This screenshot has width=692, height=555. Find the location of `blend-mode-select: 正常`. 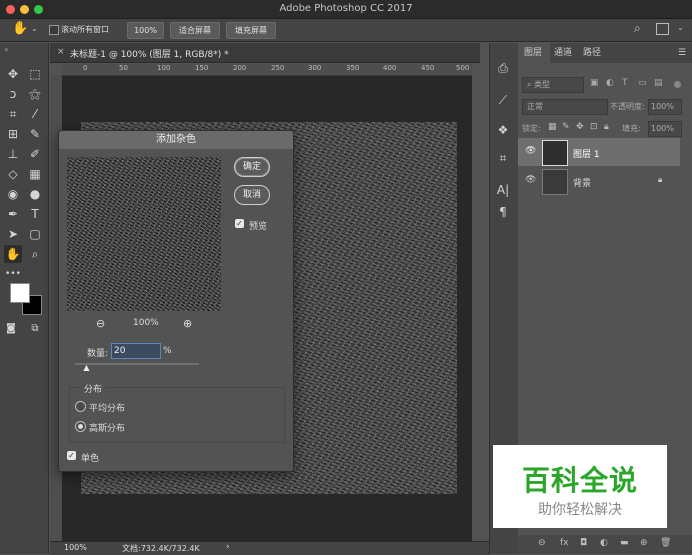

blend-mode-select: 正常 is located at coordinates (565, 107).